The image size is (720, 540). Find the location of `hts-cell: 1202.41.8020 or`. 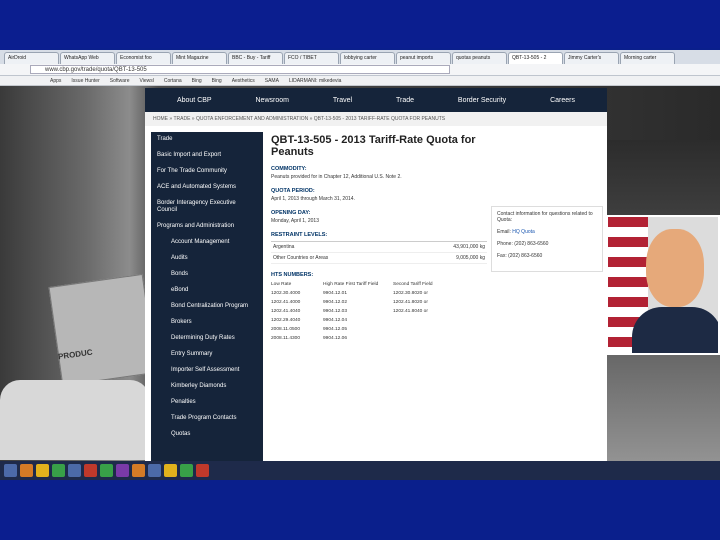

hts-cell: 1202.41.8020 or is located at coordinates (410, 302).